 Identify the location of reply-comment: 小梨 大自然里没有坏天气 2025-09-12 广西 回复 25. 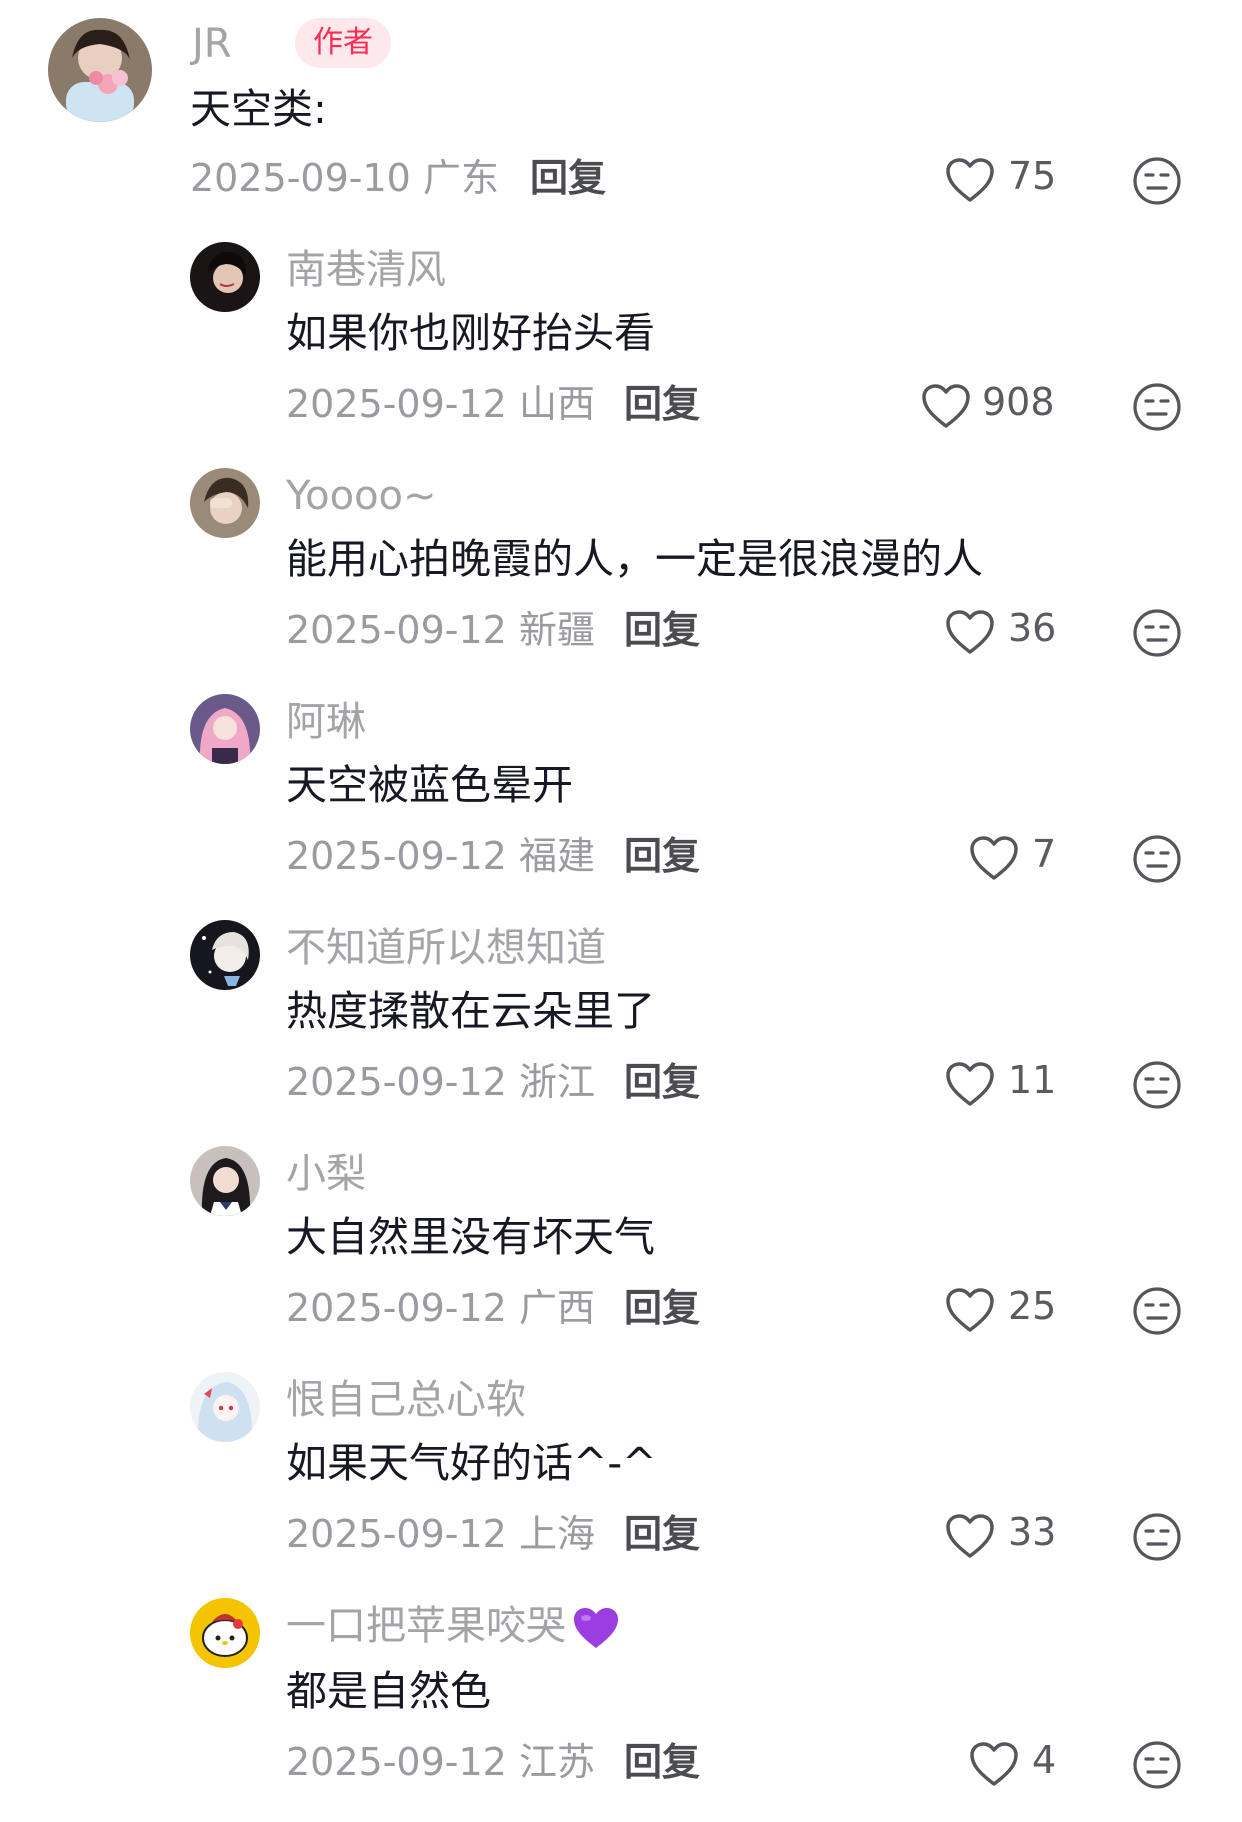
(621, 1243).